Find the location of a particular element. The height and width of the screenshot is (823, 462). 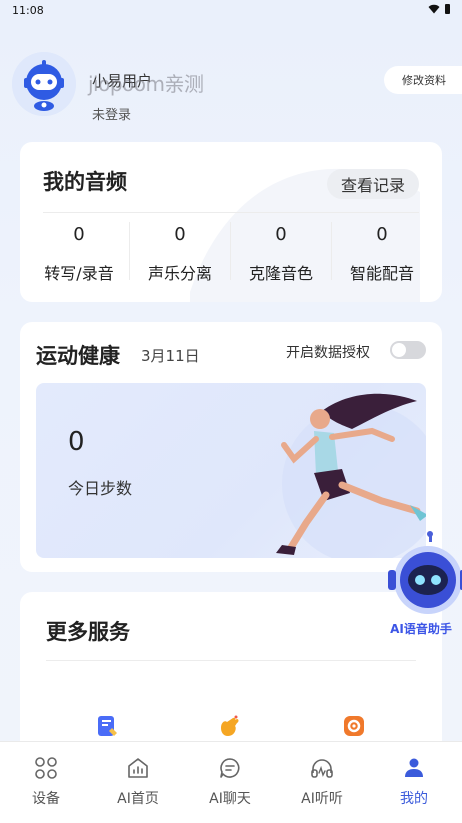

steps-value: 0 is located at coordinates (76, 442).